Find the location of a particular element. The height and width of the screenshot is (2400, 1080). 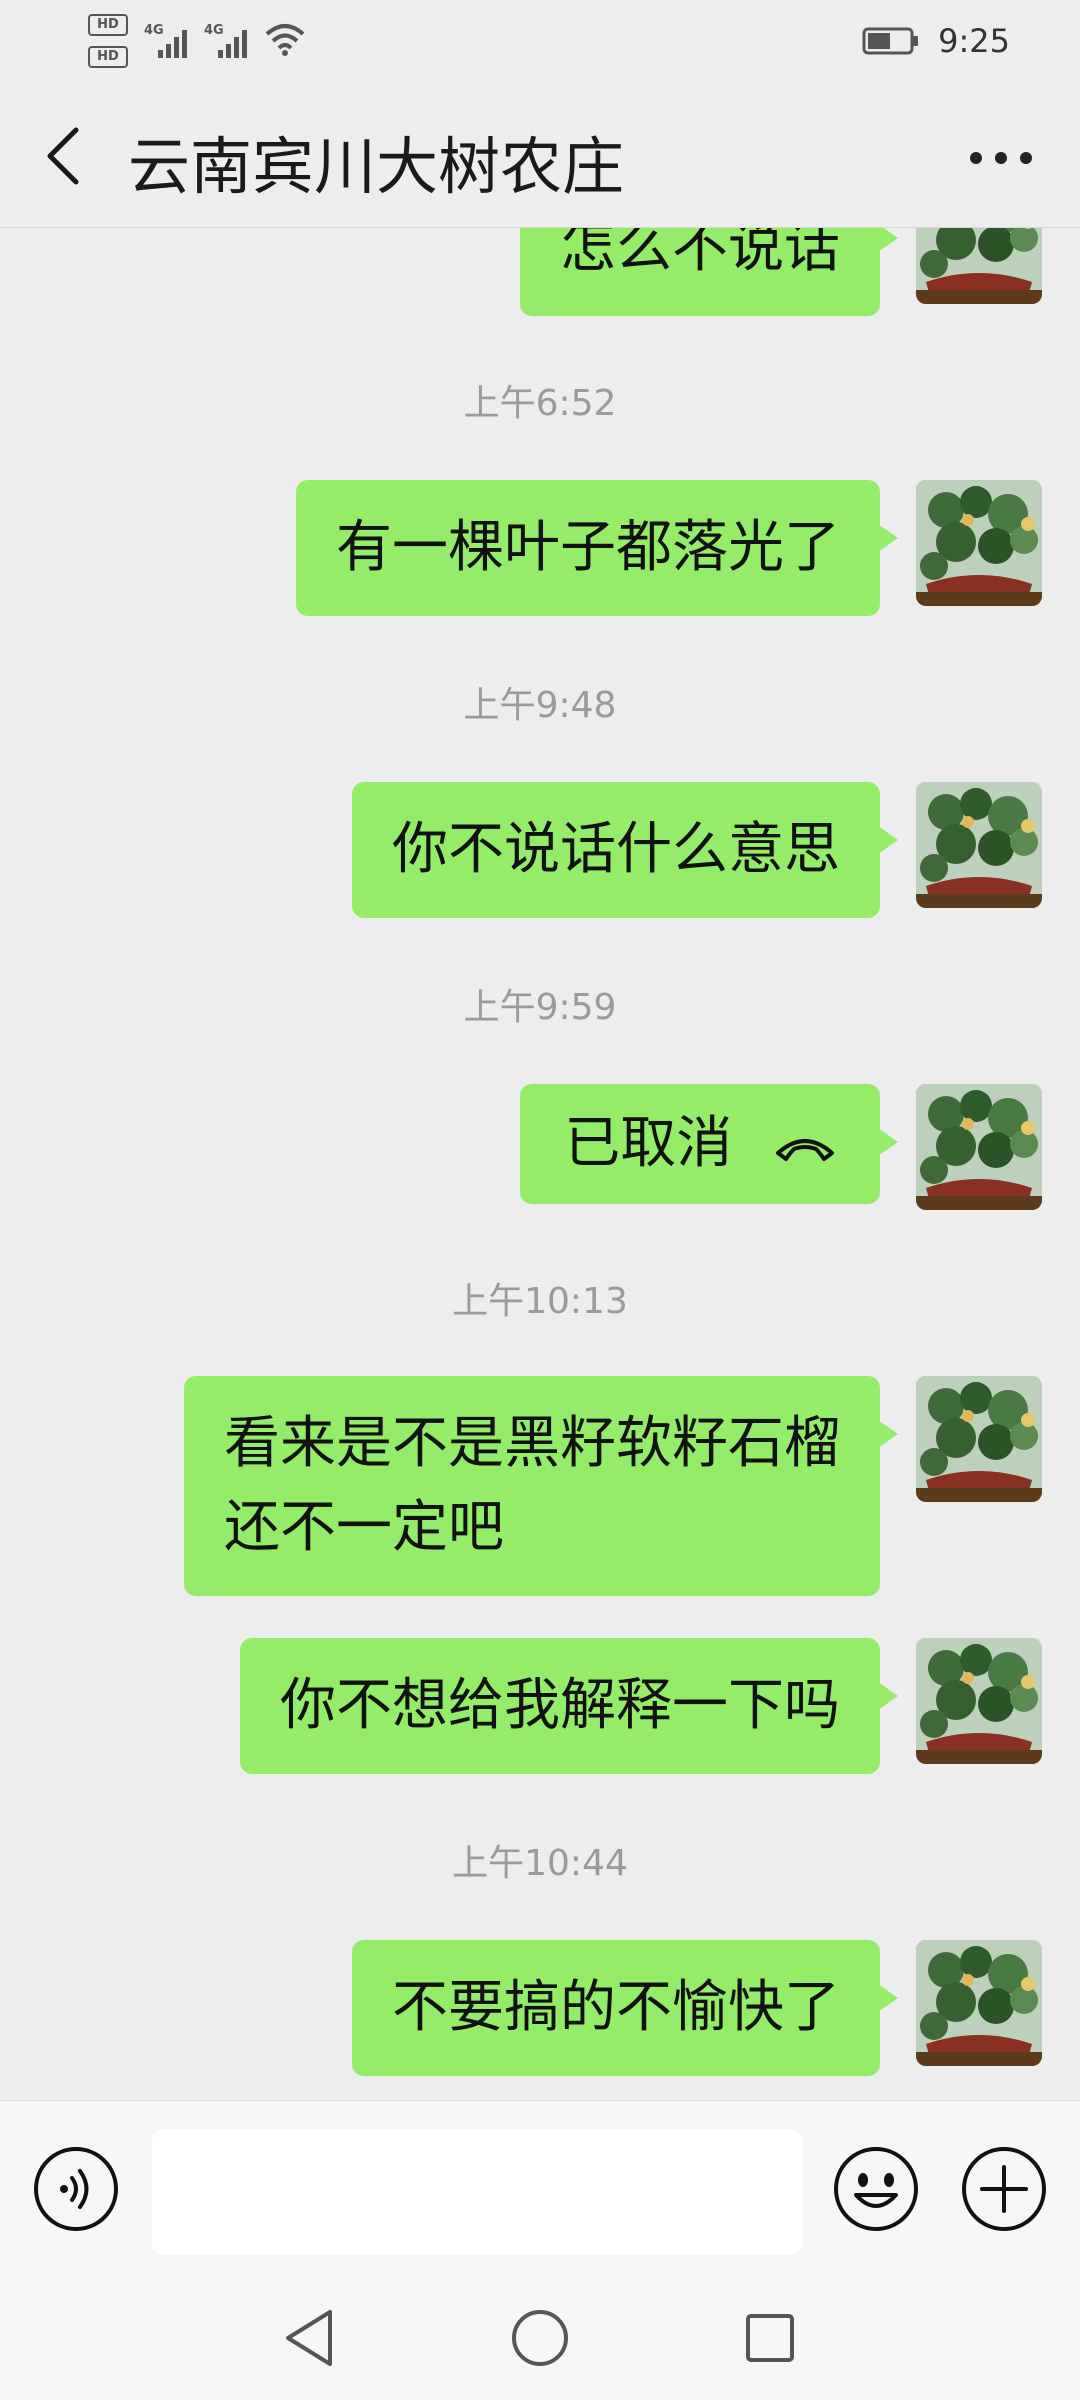

wifi-icon is located at coordinates (285, 40).